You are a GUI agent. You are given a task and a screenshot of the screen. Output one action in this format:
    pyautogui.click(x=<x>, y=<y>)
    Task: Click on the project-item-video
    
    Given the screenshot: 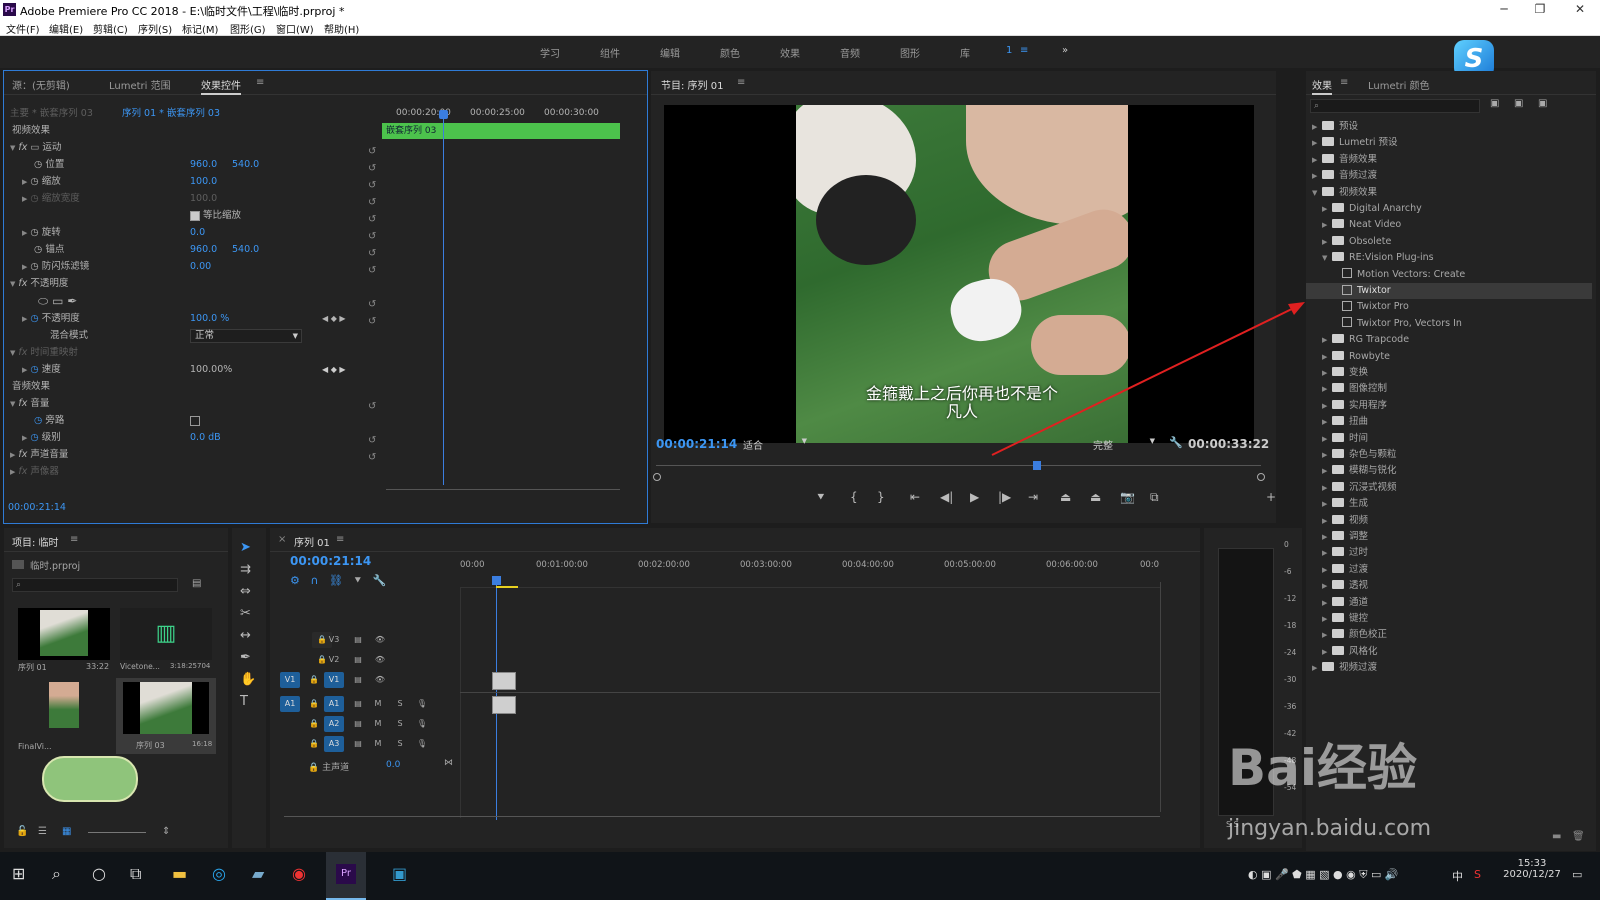 What is the action you would take?
    pyautogui.click(x=64, y=706)
    